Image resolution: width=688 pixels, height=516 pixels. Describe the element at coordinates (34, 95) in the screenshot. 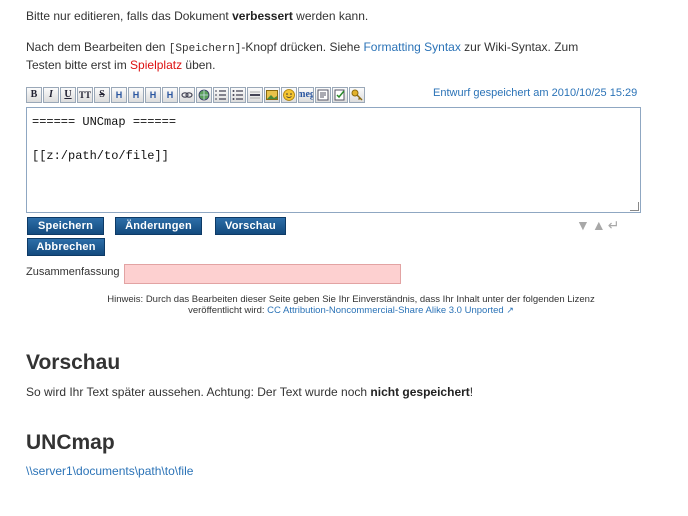

I see `bold-button: B` at that location.